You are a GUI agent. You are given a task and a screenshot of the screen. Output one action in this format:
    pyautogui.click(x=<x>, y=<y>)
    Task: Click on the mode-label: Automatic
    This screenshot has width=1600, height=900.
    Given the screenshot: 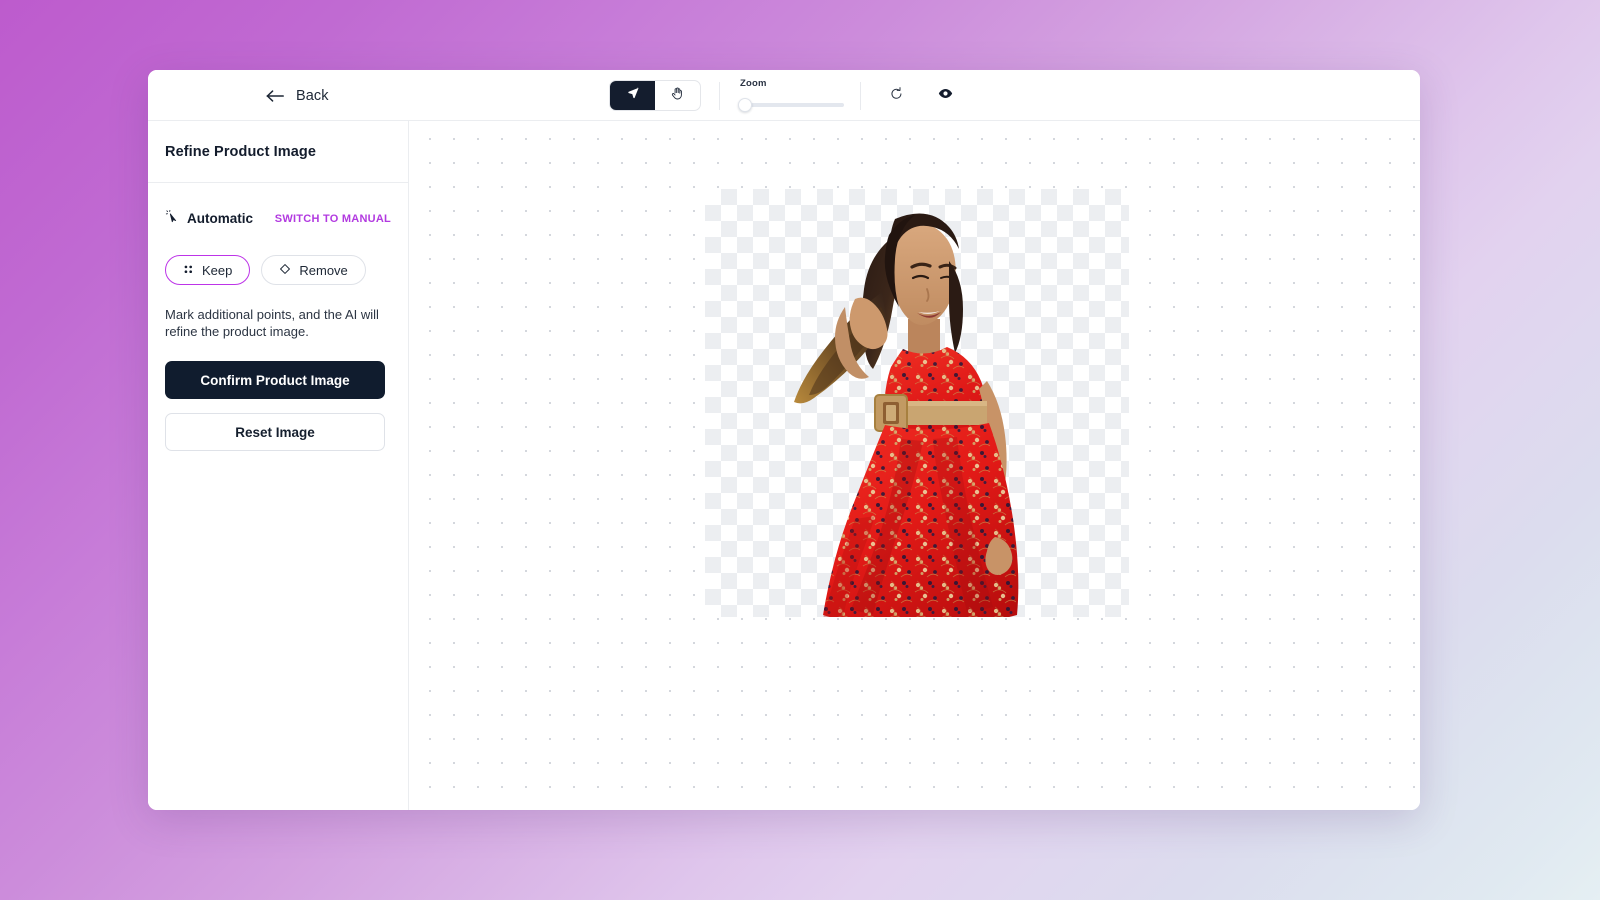 What is the action you would take?
    pyautogui.click(x=220, y=218)
    